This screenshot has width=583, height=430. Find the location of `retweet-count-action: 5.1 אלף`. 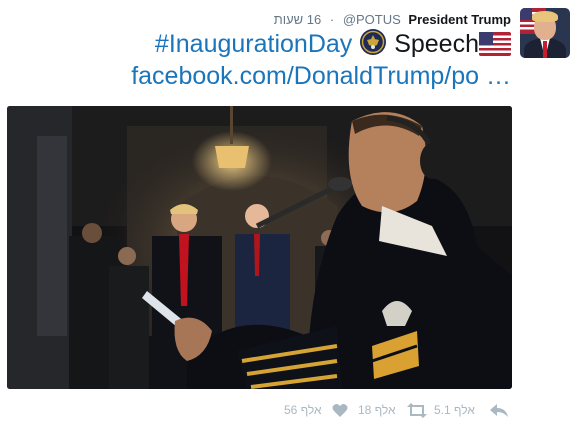

retweet-count-action: 5.1 אלף is located at coordinates (454, 410).